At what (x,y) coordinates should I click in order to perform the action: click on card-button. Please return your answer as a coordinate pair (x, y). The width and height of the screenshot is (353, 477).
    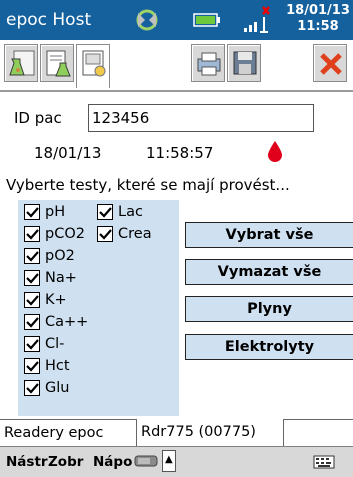
    Looking at the image, I should click on (93, 66).